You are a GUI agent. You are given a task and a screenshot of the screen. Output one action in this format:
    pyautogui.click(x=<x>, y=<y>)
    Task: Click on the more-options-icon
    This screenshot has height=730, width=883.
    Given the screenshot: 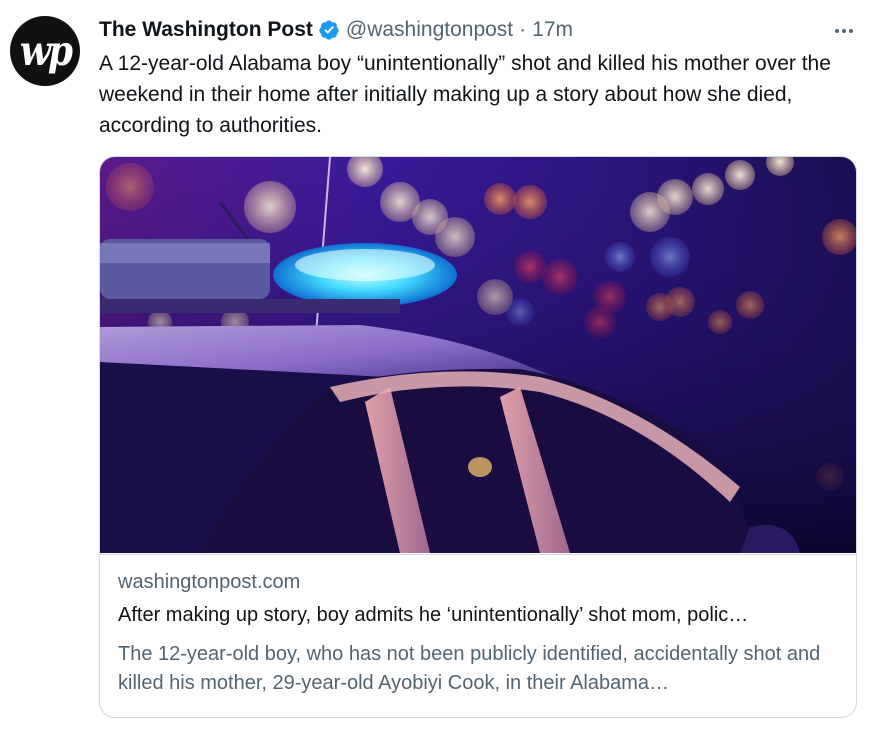 What is the action you would take?
    pyautogui.click(x=844, y=31)
    